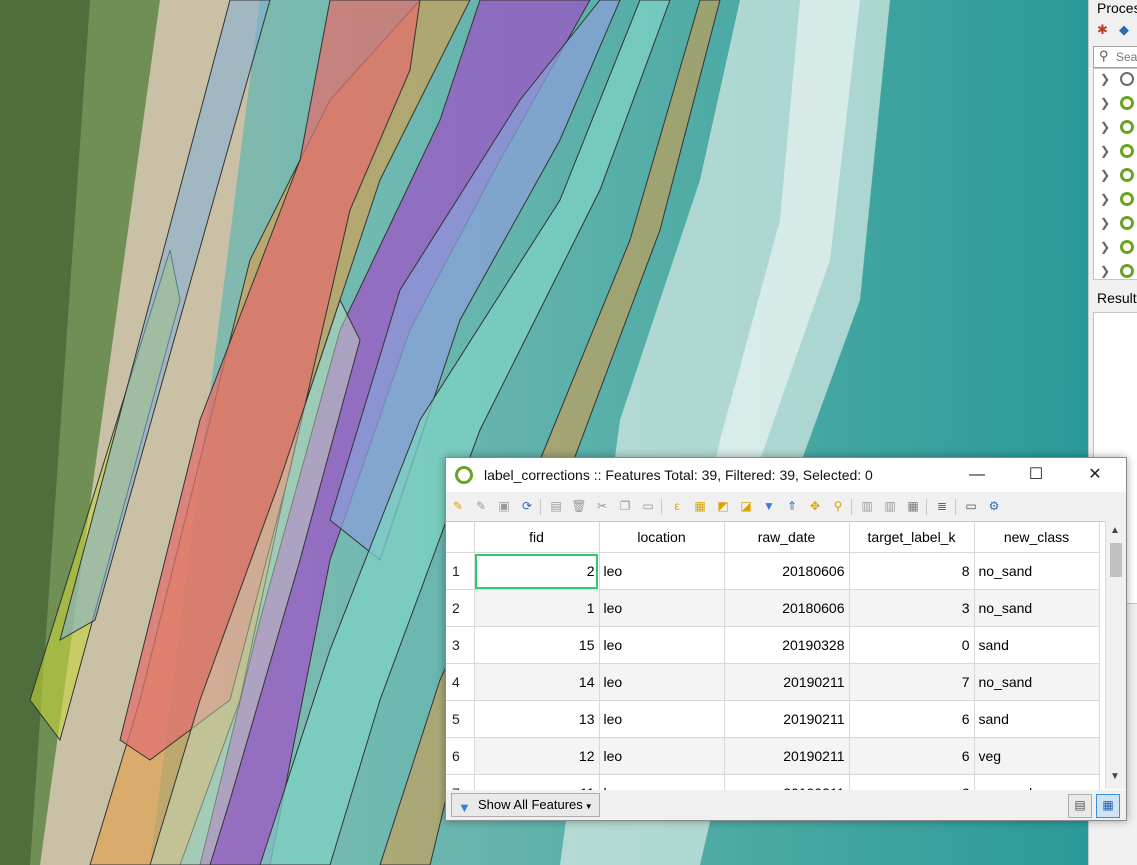  I want to click on cell-fid: 2, so click(537, 571).